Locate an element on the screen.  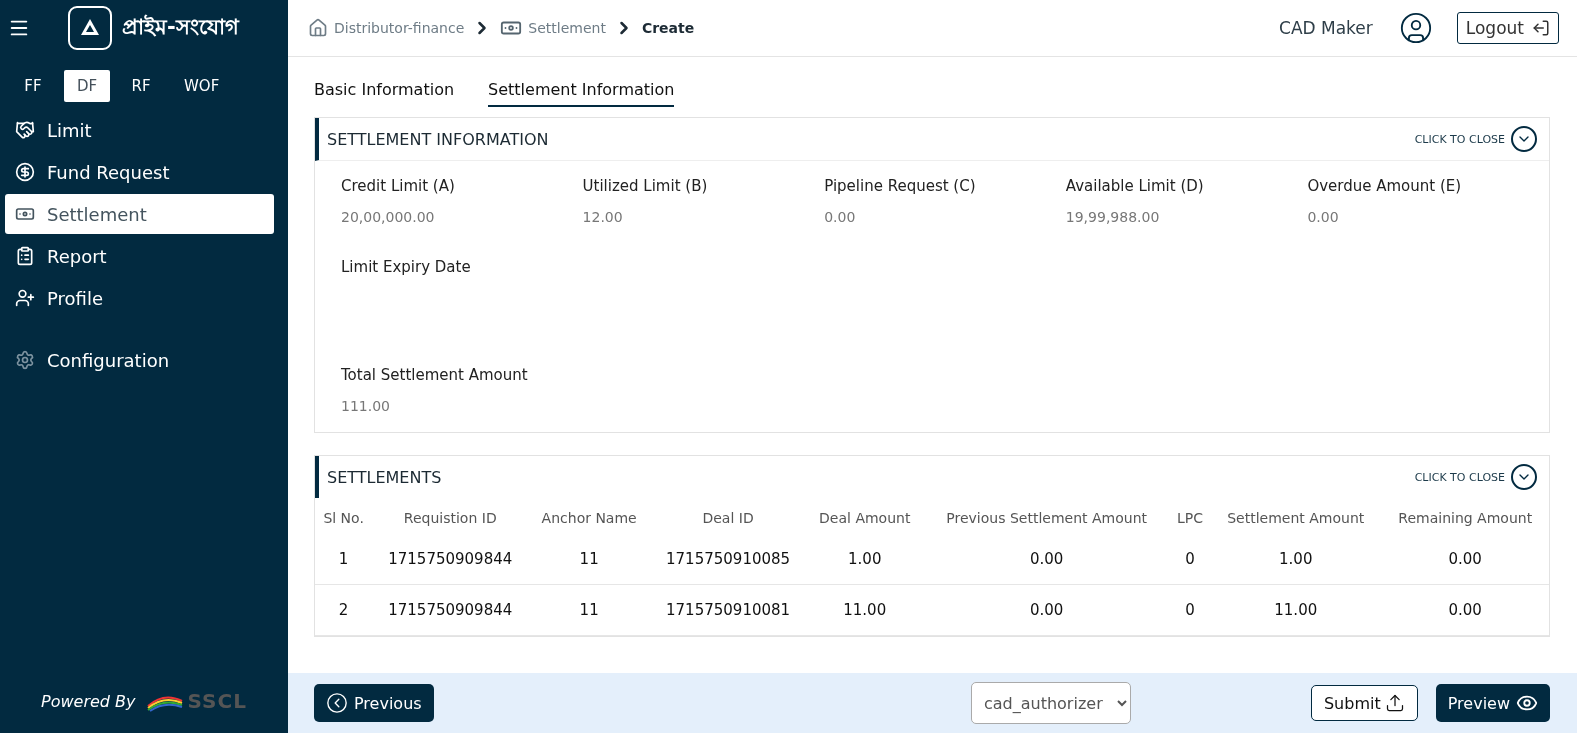
powered-by-text: Powered By is located at coordinates (88, 701).